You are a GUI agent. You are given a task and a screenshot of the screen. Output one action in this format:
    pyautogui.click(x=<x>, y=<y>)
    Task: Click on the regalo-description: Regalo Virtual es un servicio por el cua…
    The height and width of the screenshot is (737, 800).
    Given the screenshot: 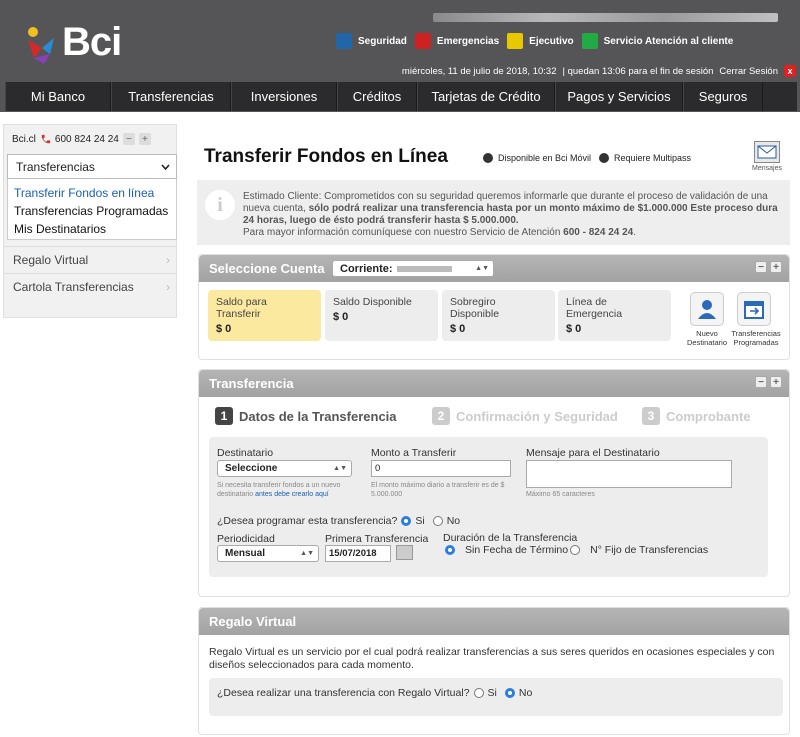 What is the action you would take?
    pyautogui.click(x=492, y=658)
    